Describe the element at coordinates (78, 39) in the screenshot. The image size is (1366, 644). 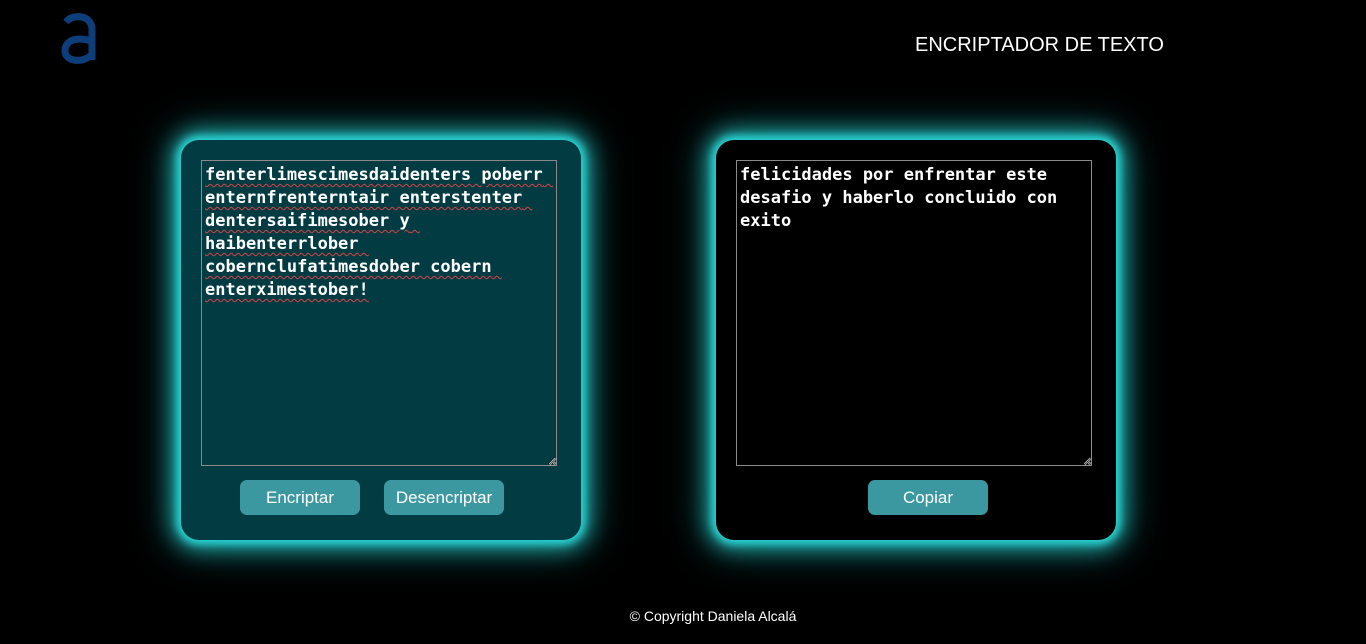
I see `alura-logo-icon` at that location.